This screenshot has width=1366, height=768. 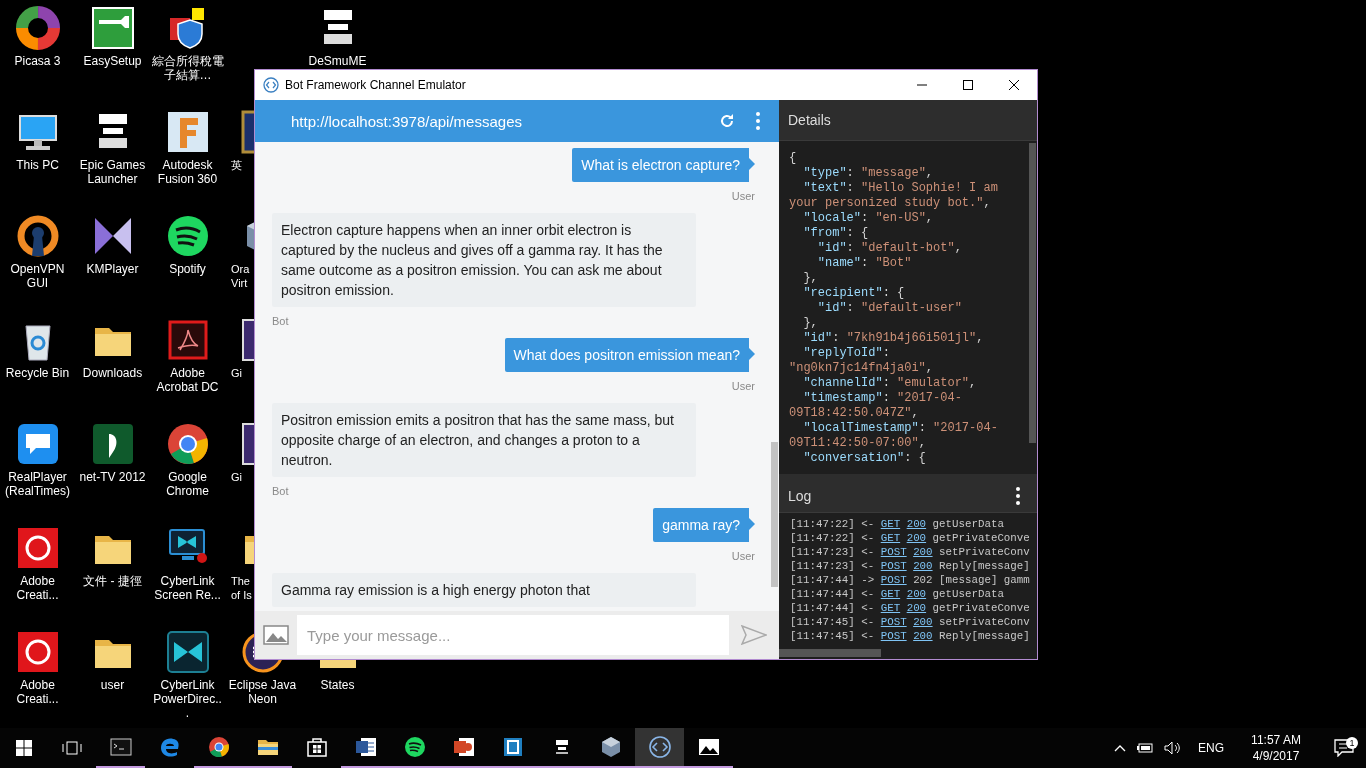 What do you see at coordinates (407, 121) in the screenshot?
I see `endpoint-url: http://localhost:3978/api/messages` at bounding box center [407, 121].